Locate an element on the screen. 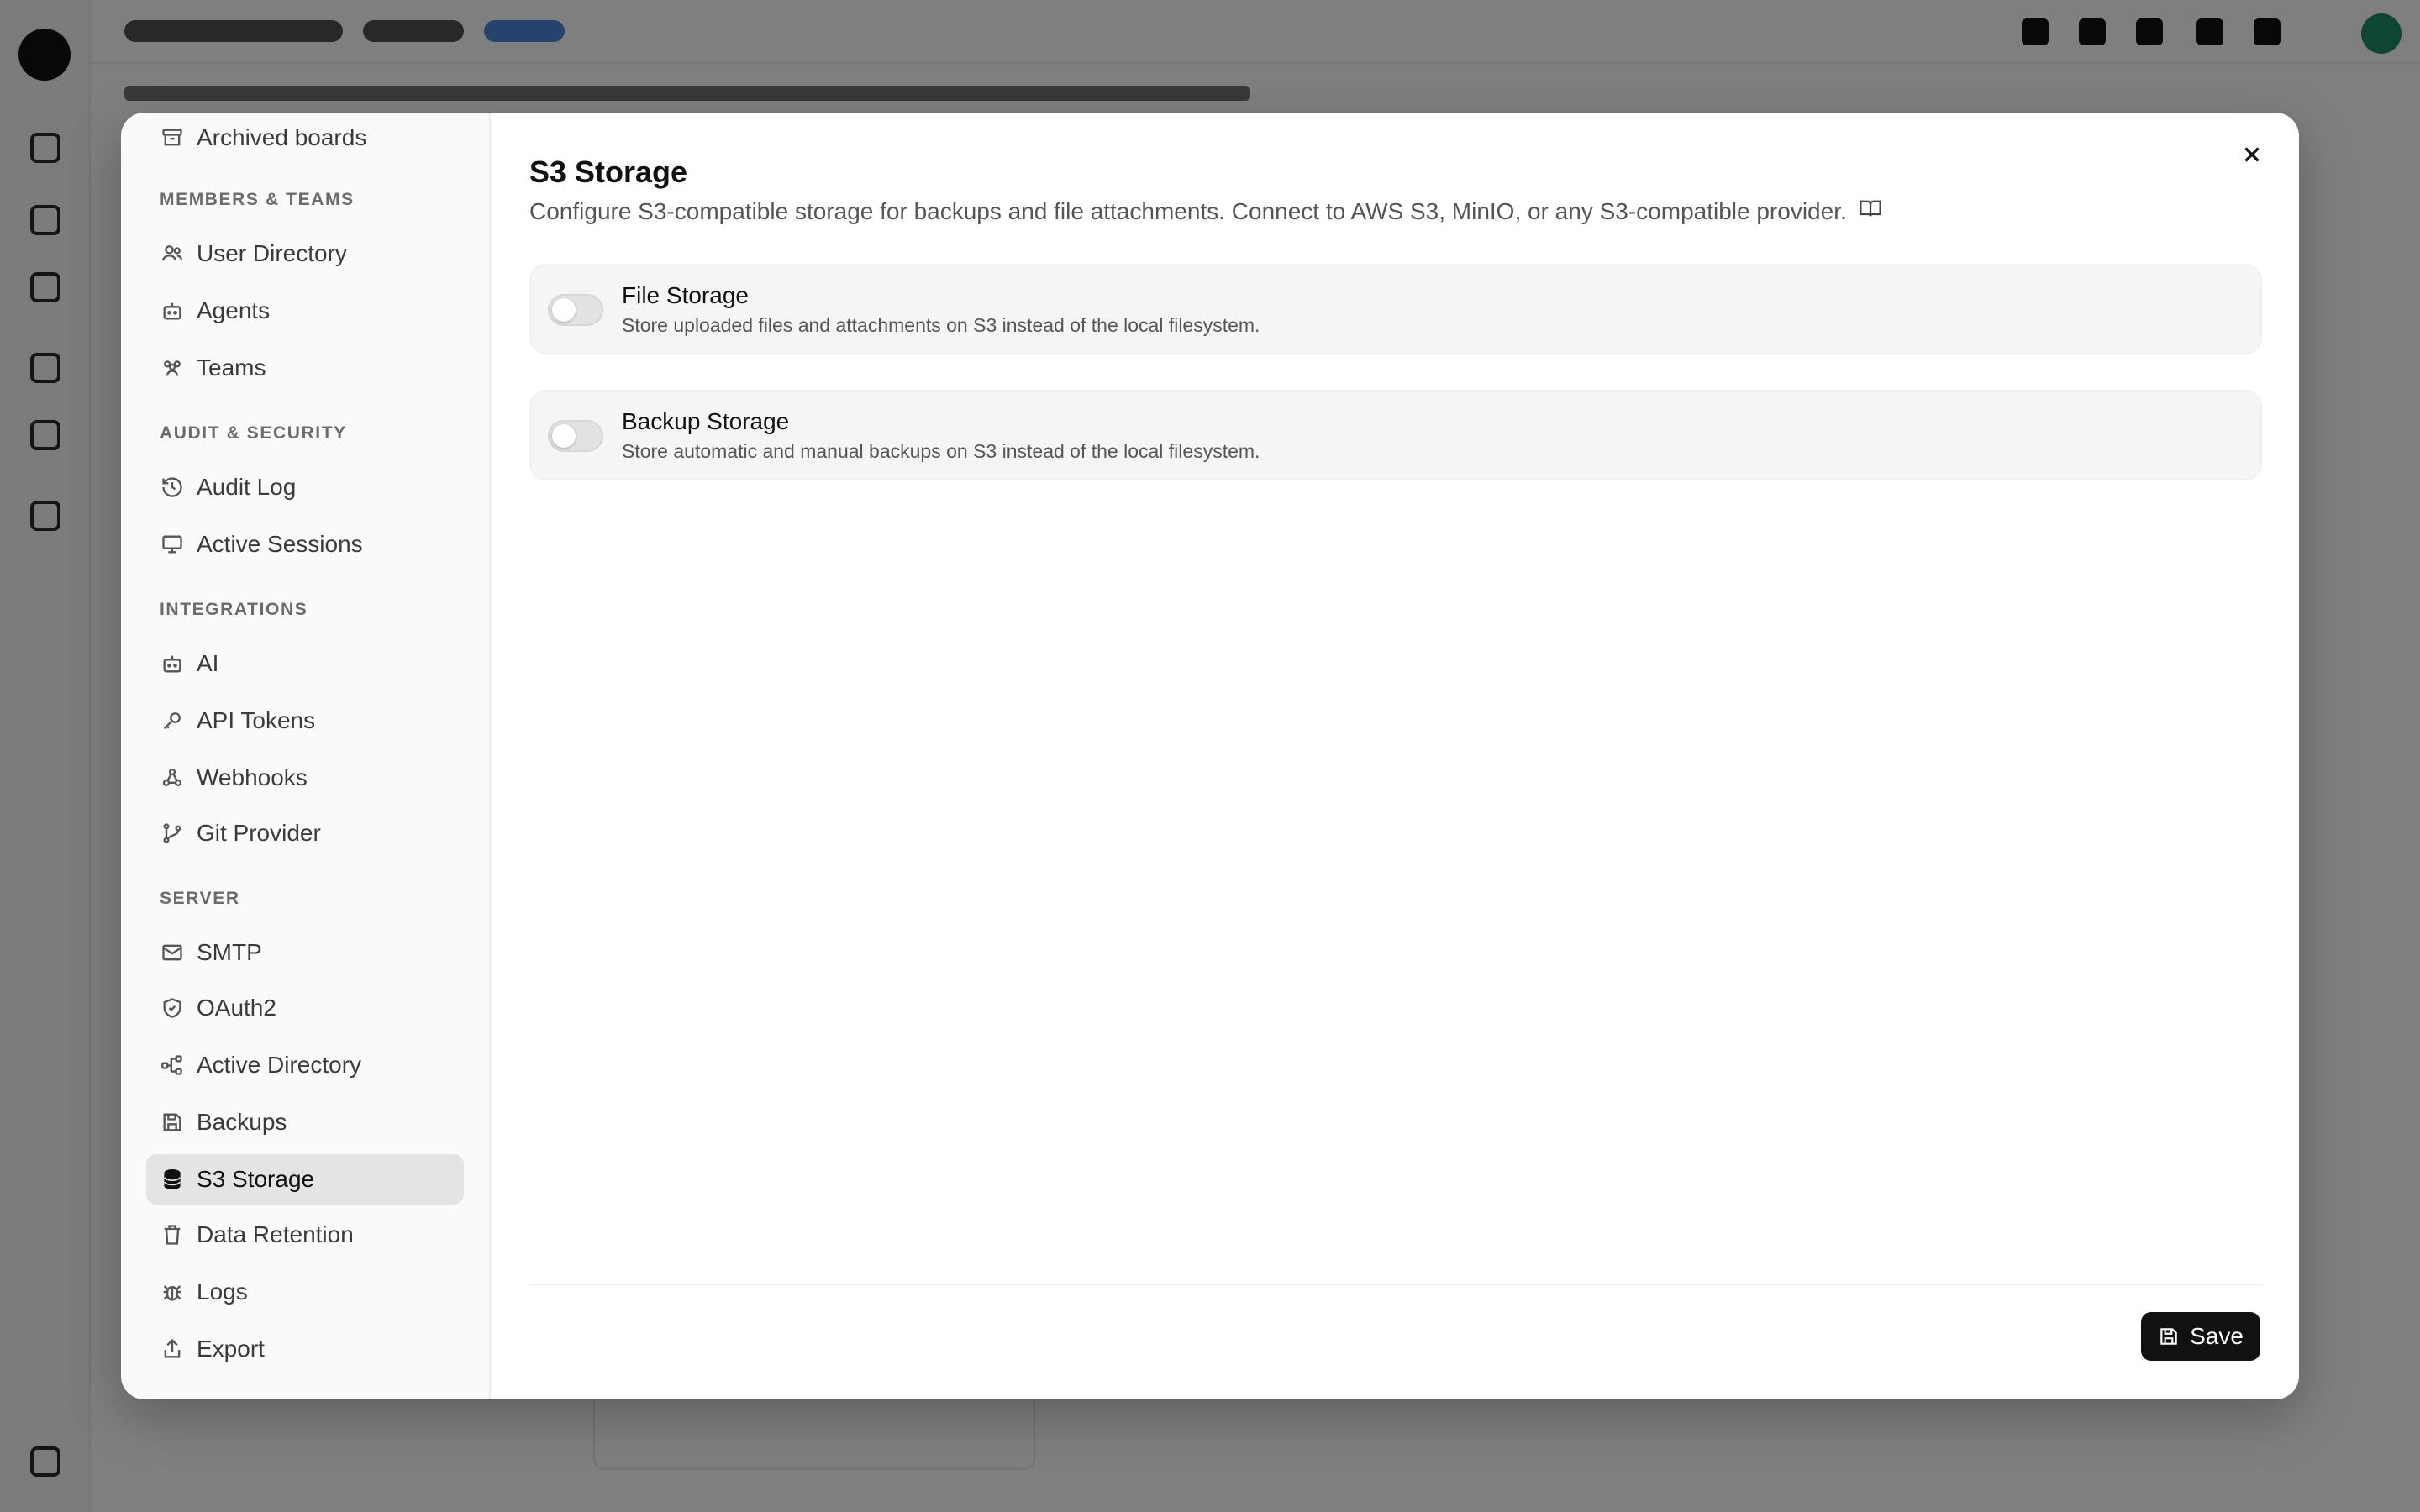 The image size is (2420, 1512). sidebar-item-label: Export is located at coordinates (231, 1349).